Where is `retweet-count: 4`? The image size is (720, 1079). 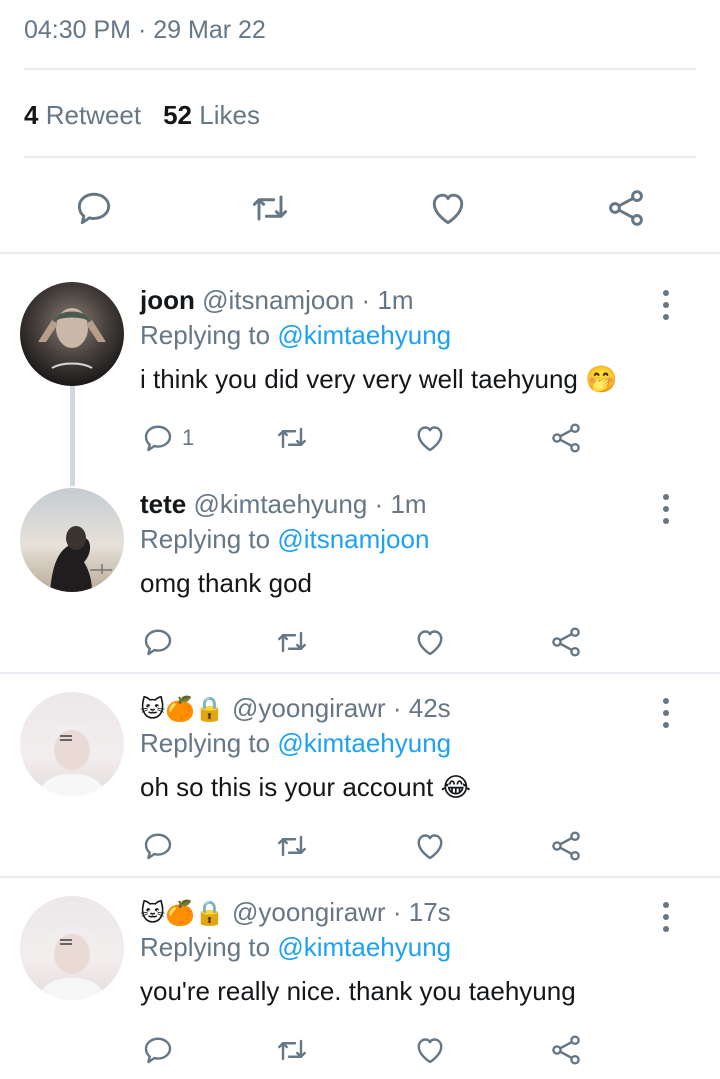
retweet-count: 4 is located at coordinates (31, 115).